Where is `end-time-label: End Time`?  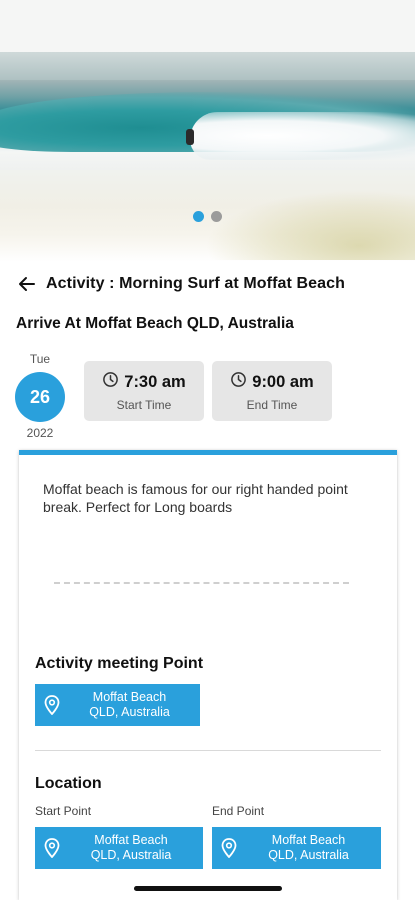
end-time-label: End Time is located at coordinates (272, 405).